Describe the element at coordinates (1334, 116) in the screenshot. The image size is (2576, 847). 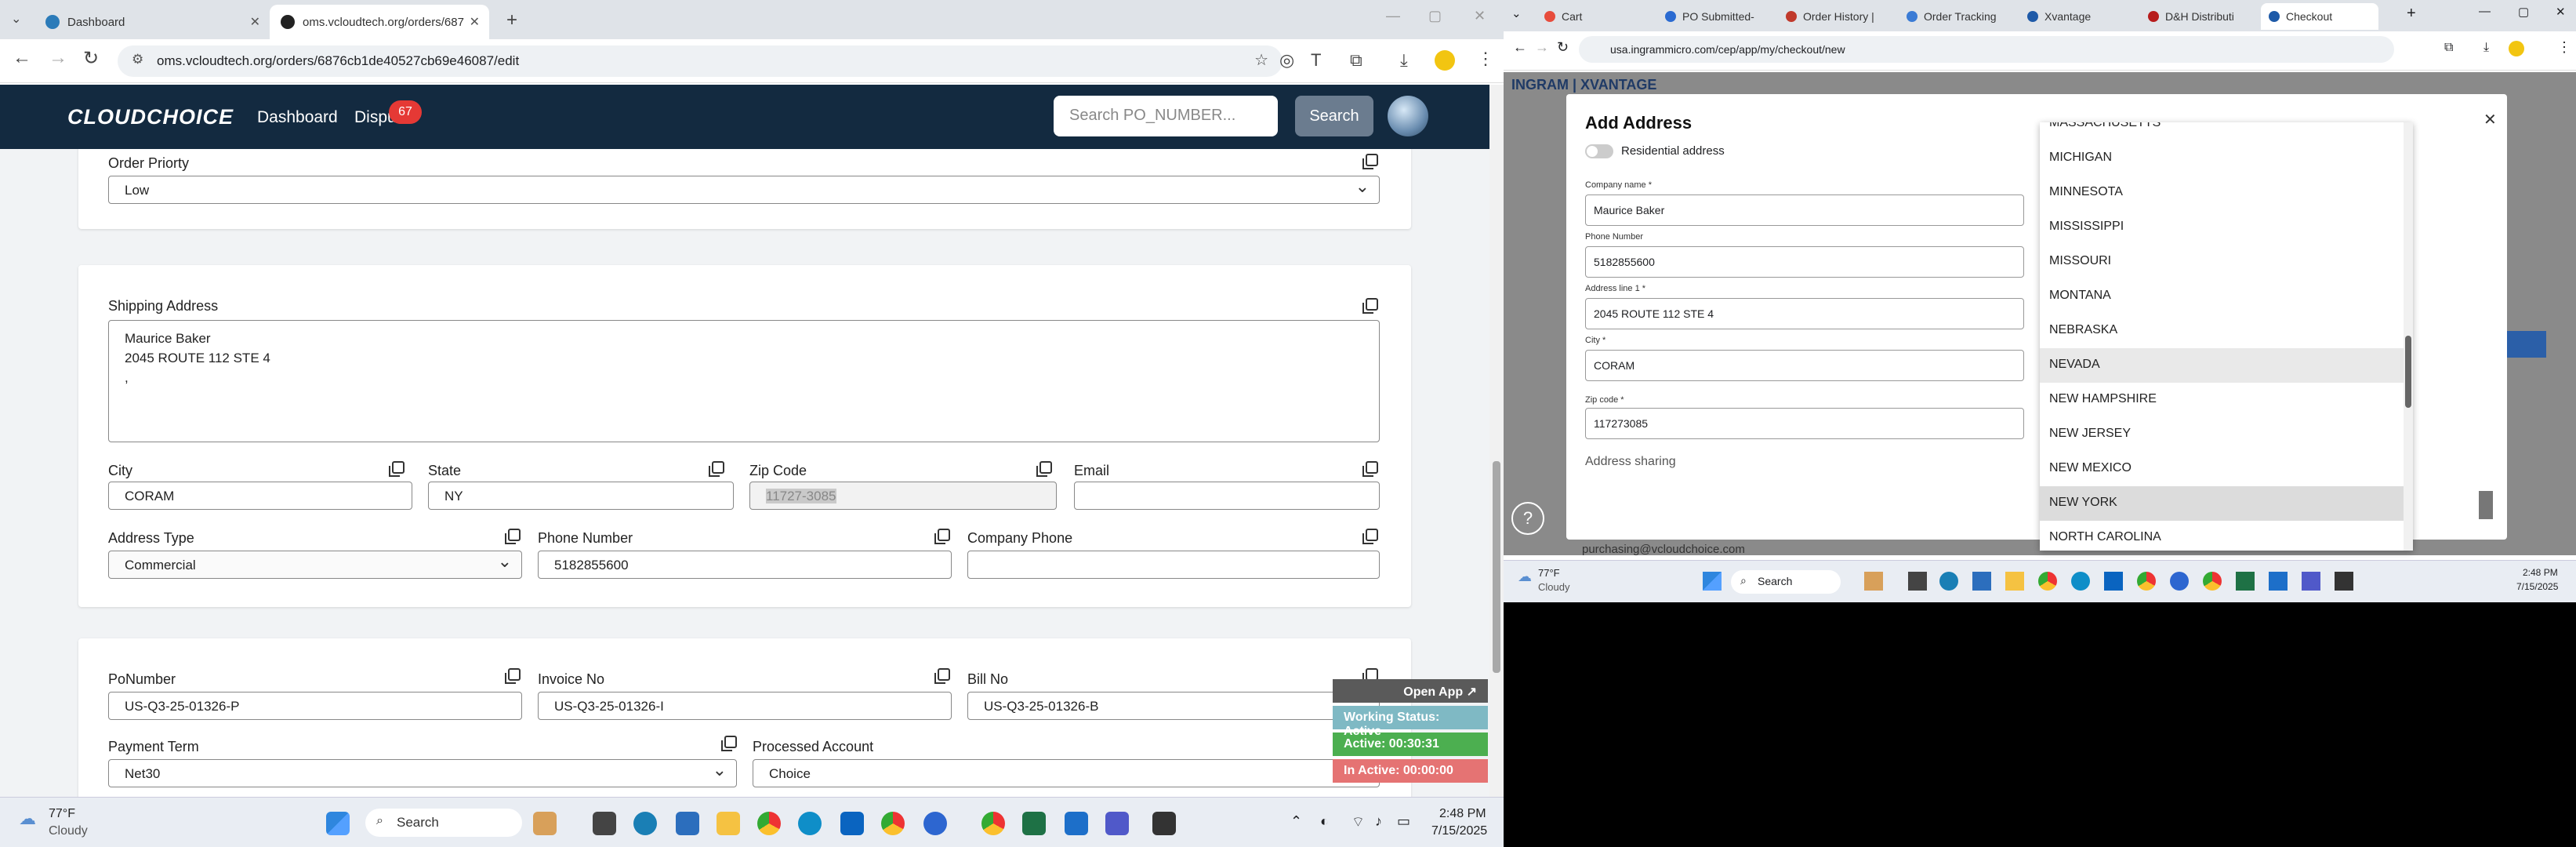
I see `search-button: Search` at that location.